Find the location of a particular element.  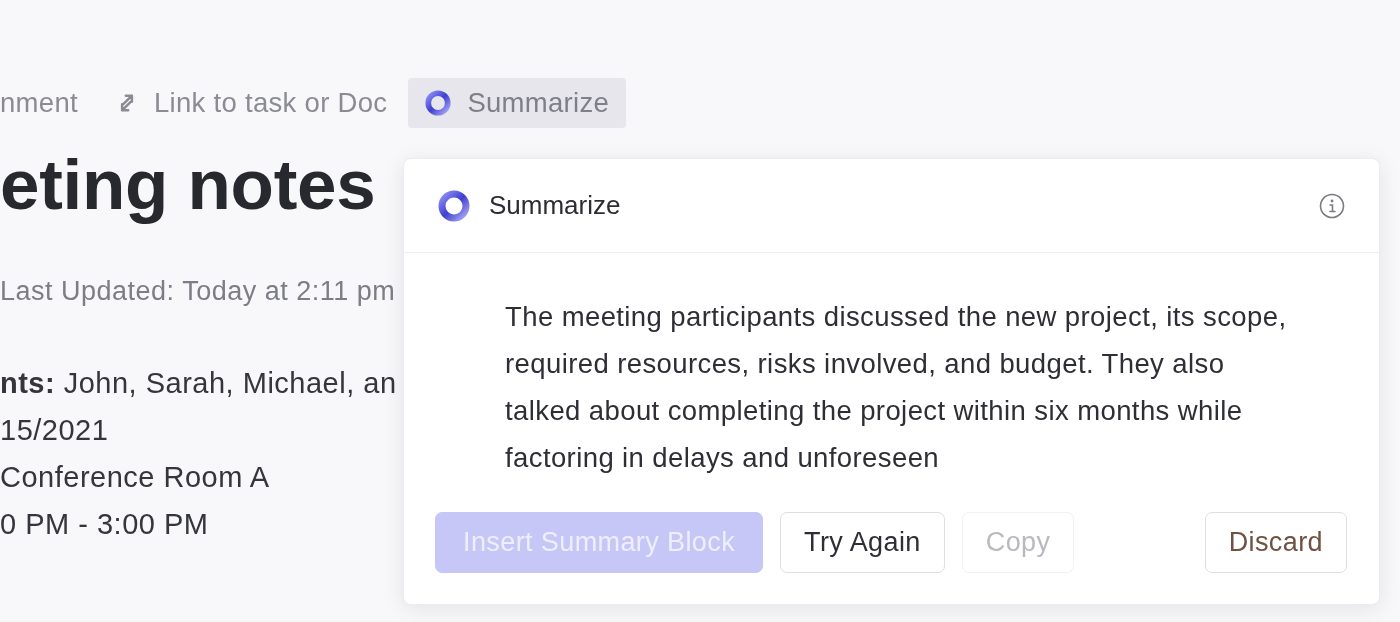

detail-line: 15/2021 is located at coordinates (55, 430).